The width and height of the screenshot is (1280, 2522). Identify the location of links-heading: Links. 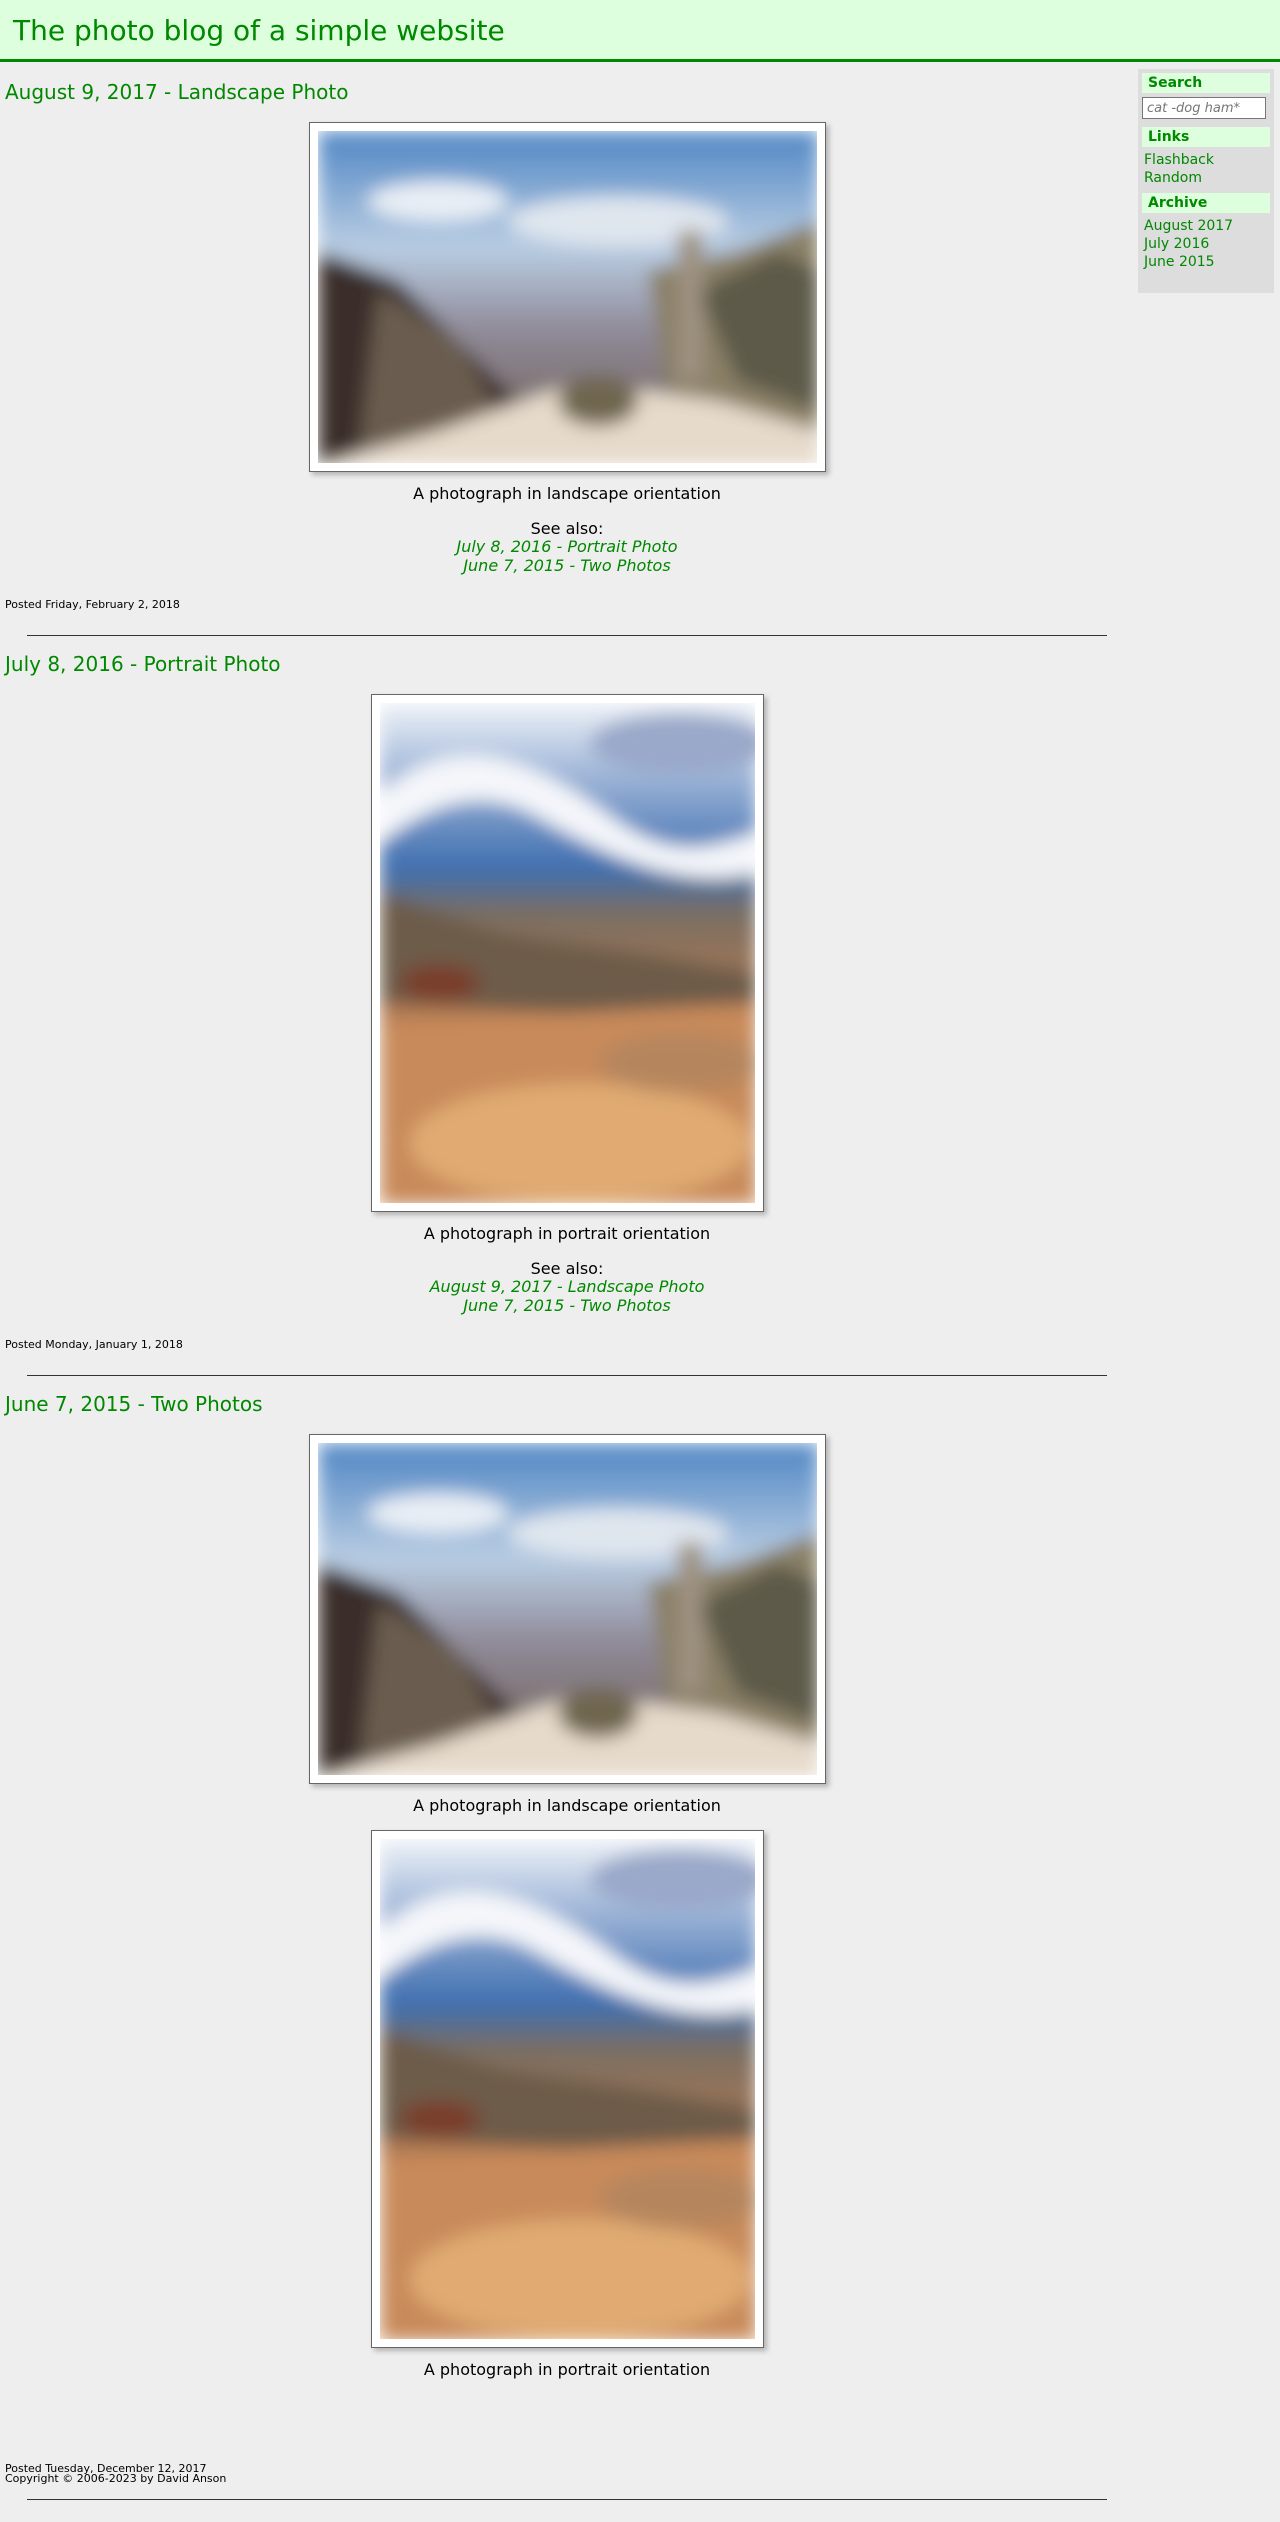
(1206, 137).